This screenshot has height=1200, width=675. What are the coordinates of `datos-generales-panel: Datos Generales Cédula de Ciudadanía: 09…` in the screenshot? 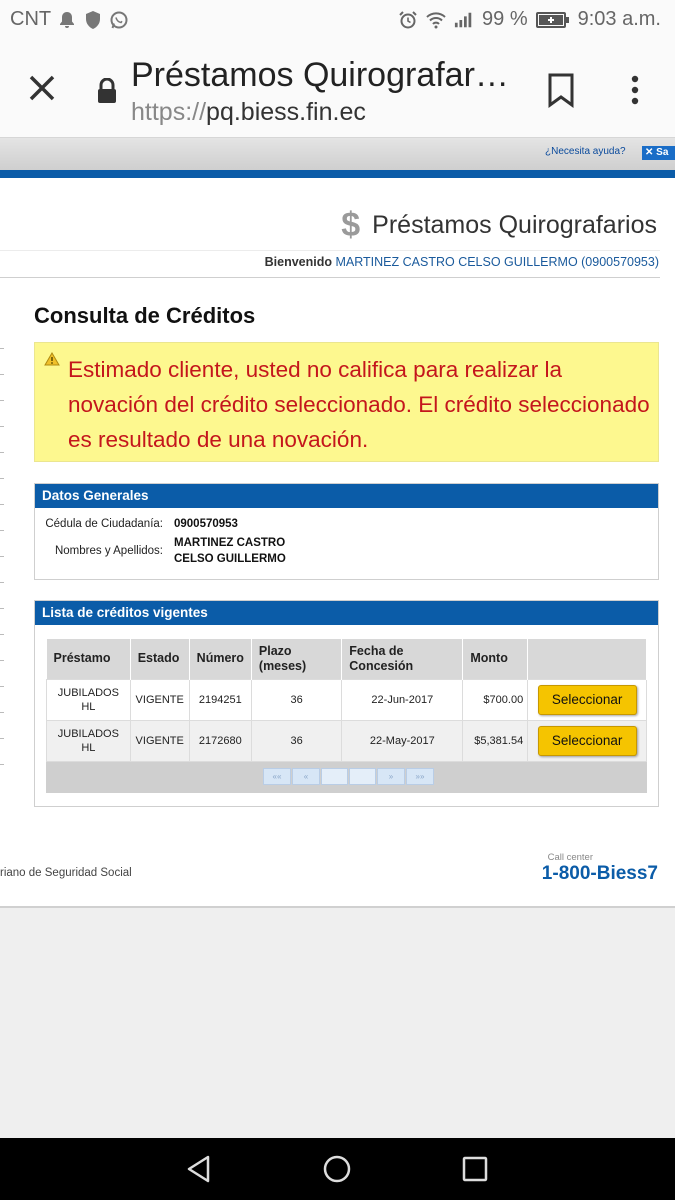 It's located at (346, 531).